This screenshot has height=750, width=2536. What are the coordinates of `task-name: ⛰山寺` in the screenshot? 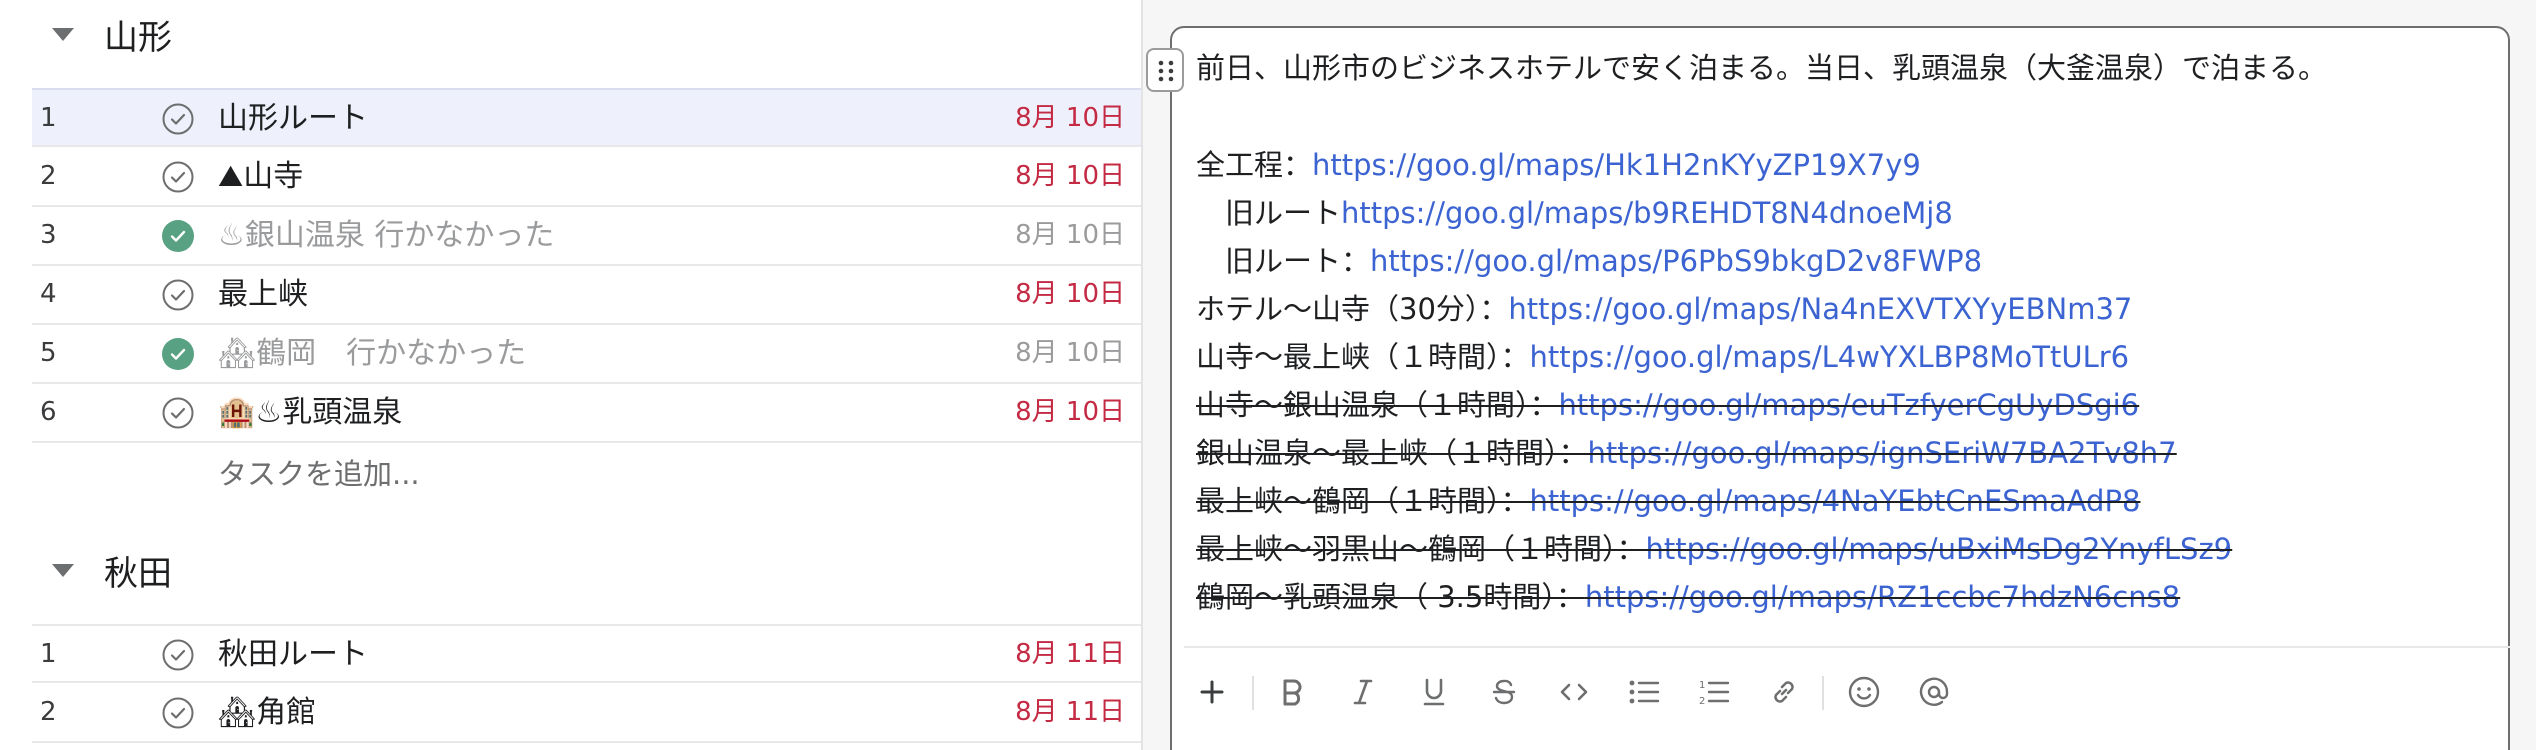 It's located at (260, 176).